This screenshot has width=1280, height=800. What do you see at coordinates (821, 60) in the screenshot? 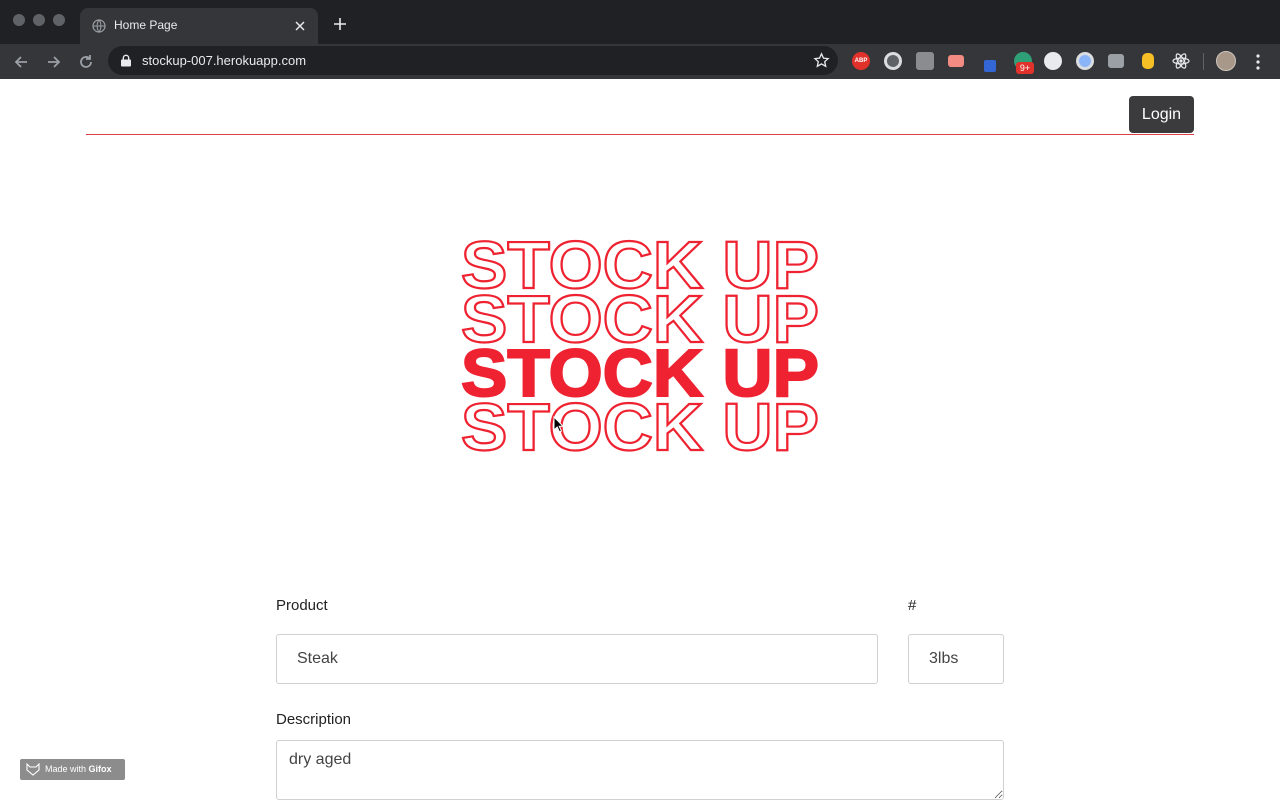
I see `star-icon` at bounding box center [821, 60].